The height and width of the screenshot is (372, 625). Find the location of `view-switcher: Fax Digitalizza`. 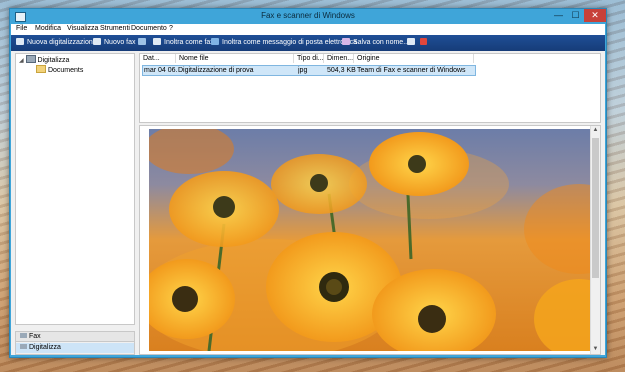

view-switcher: Fax Digitalizza is located at coordinates (75, 343).